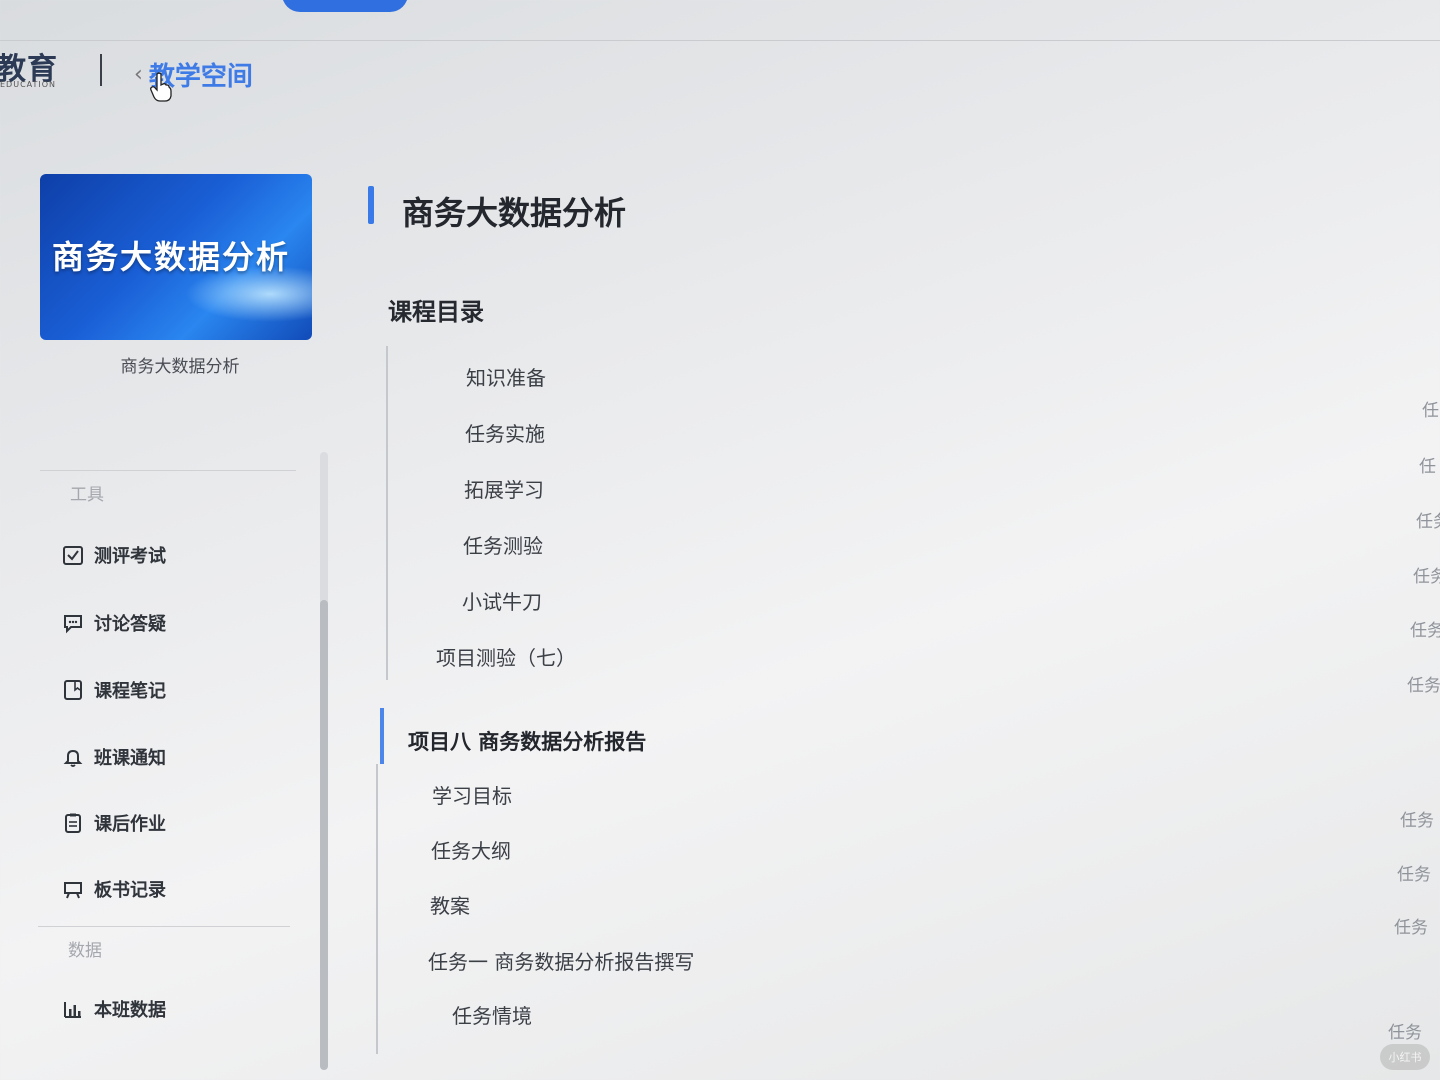  I want to click on title-accent-bar, so click(371, 205).